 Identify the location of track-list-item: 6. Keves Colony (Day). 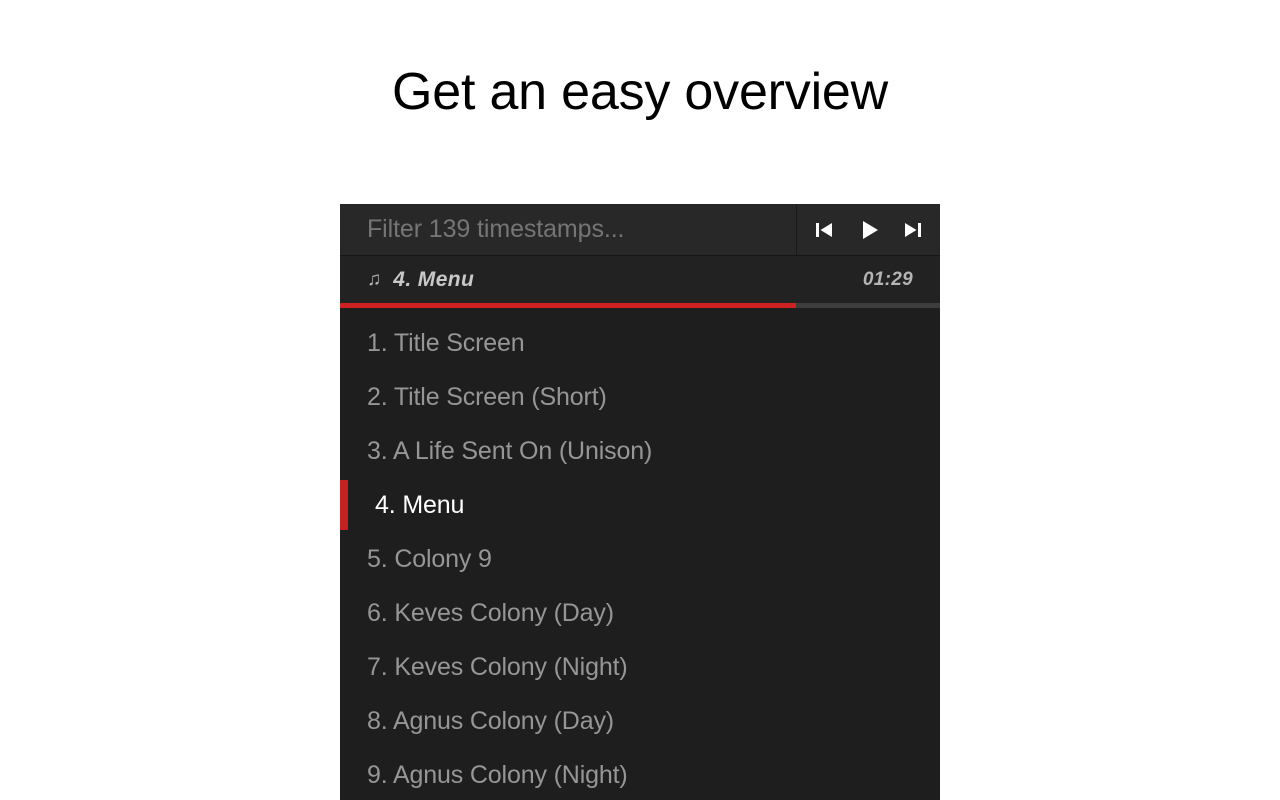
(640, 613).